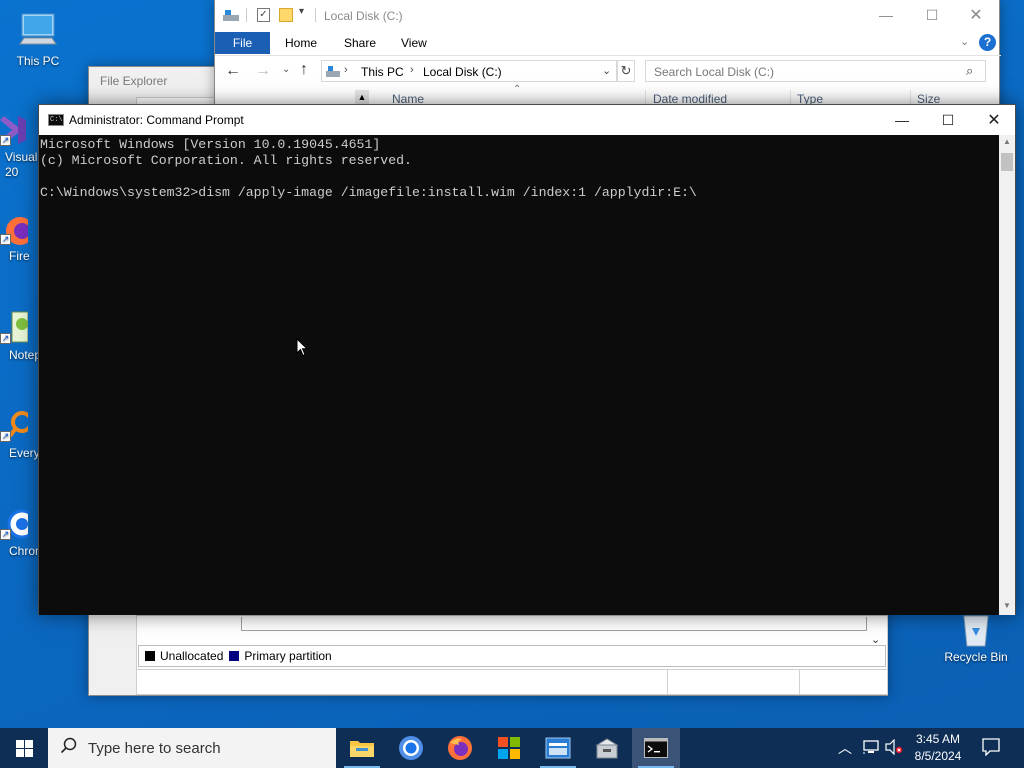 The height and width of the screenshot is (768, 1024). Describe the element at coordinates (301, 43) in the screenshot. I see `tab-home: Home` at that location.